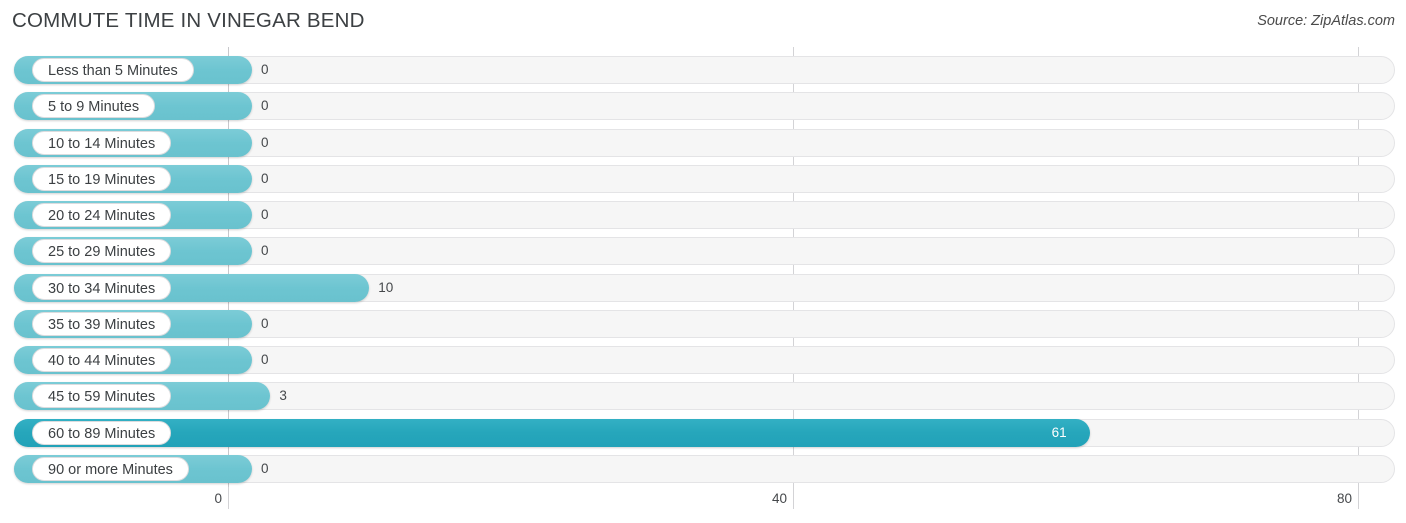 The height and width of the screenshot is (523, 1406). Describe the element at coordinates (552, 432) in the screenshot. I see `bar-60-to-89-minutes` at that location.